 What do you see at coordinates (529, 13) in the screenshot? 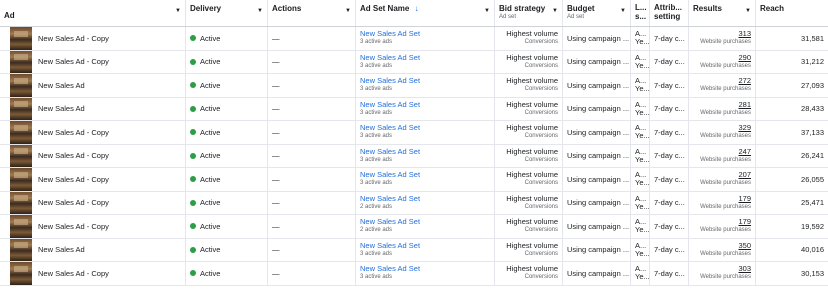
I see `column-header-bid-strategy: Bid strategy Ad set ▼` at bounding box center [529, 13].